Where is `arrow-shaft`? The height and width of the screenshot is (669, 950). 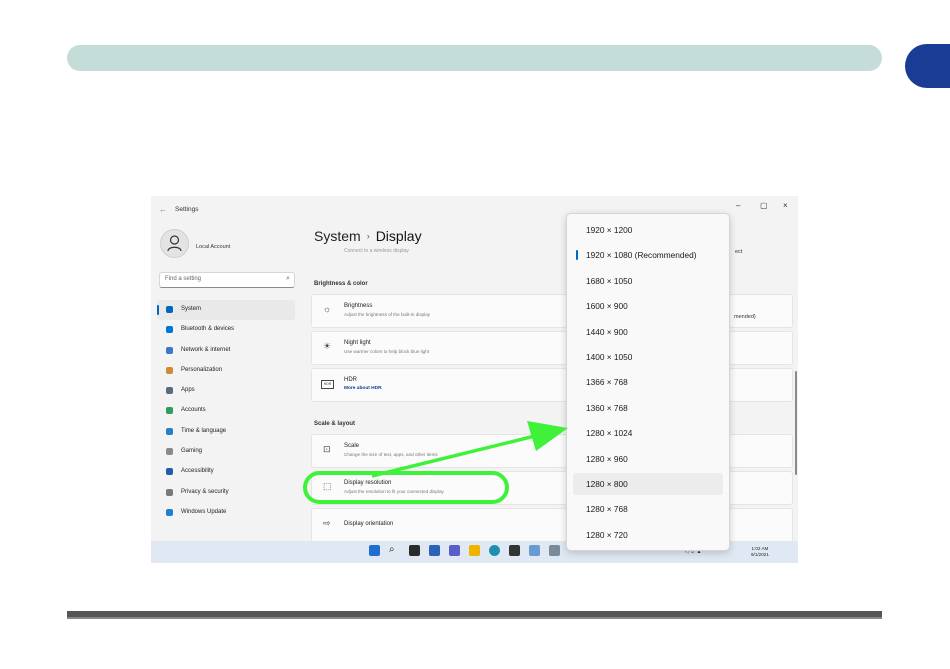
arrow-shaft is located at coordinates (453, 456).